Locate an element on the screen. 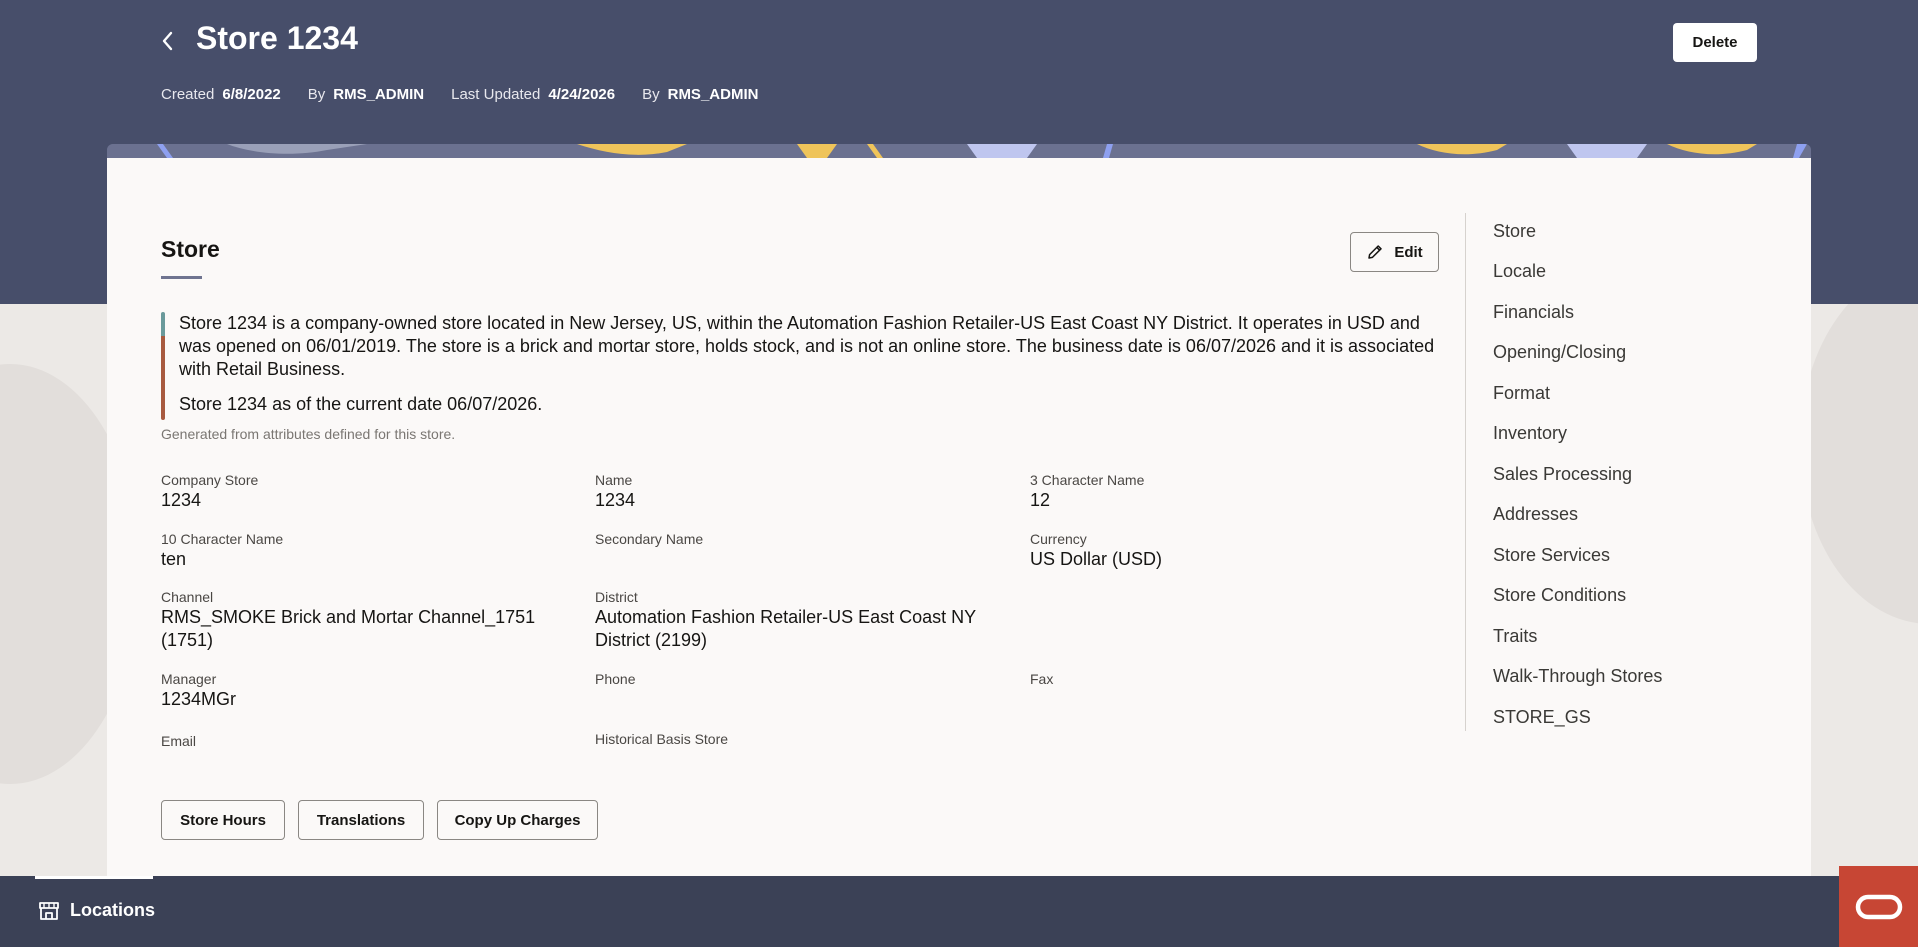 Image resolution: width=1918 pixels, height=947 pixels. field-secondary-name: Secondary Name is located at coordinates (649, 539).